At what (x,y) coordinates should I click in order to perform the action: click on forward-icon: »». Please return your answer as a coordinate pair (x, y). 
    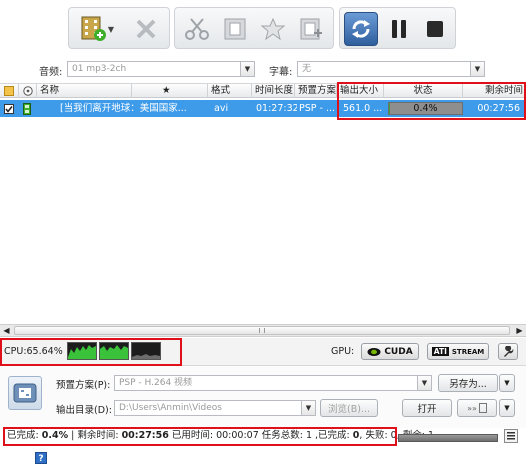
    Looking at the image, I should click on (472, 408).